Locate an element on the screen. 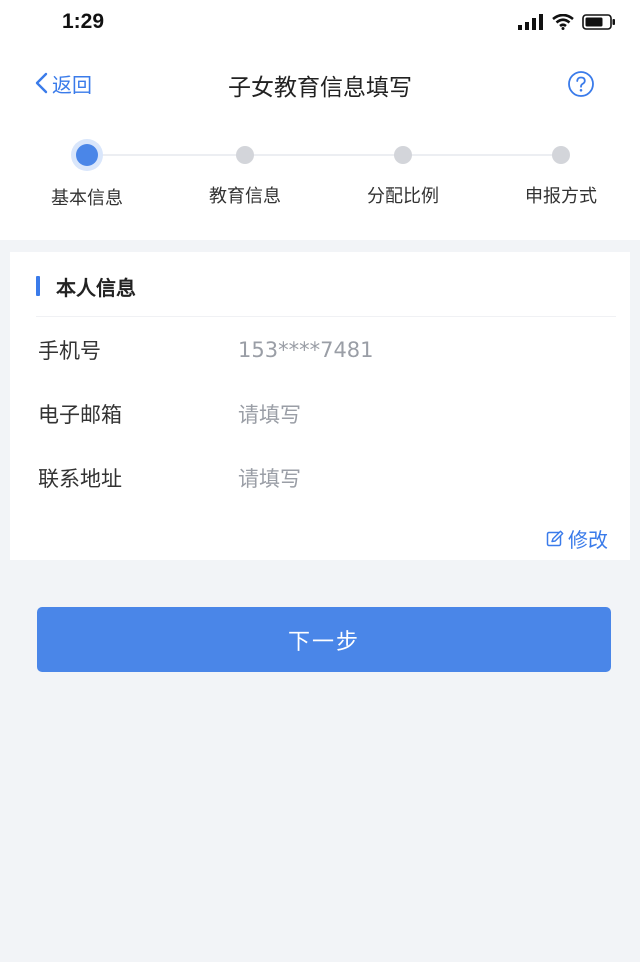 The width and height of the screenshot is (640, 962). email-row: 电子邮箱 请填写 is located at coordinates (318, 414).